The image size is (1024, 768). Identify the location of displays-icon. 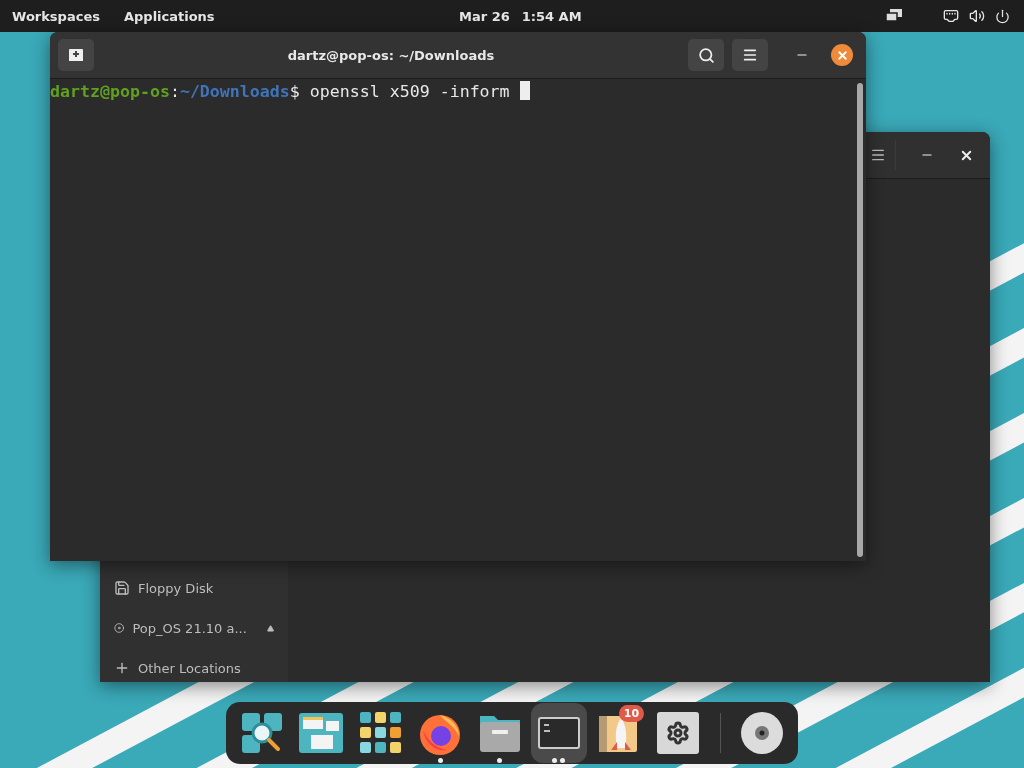
(894, 16).